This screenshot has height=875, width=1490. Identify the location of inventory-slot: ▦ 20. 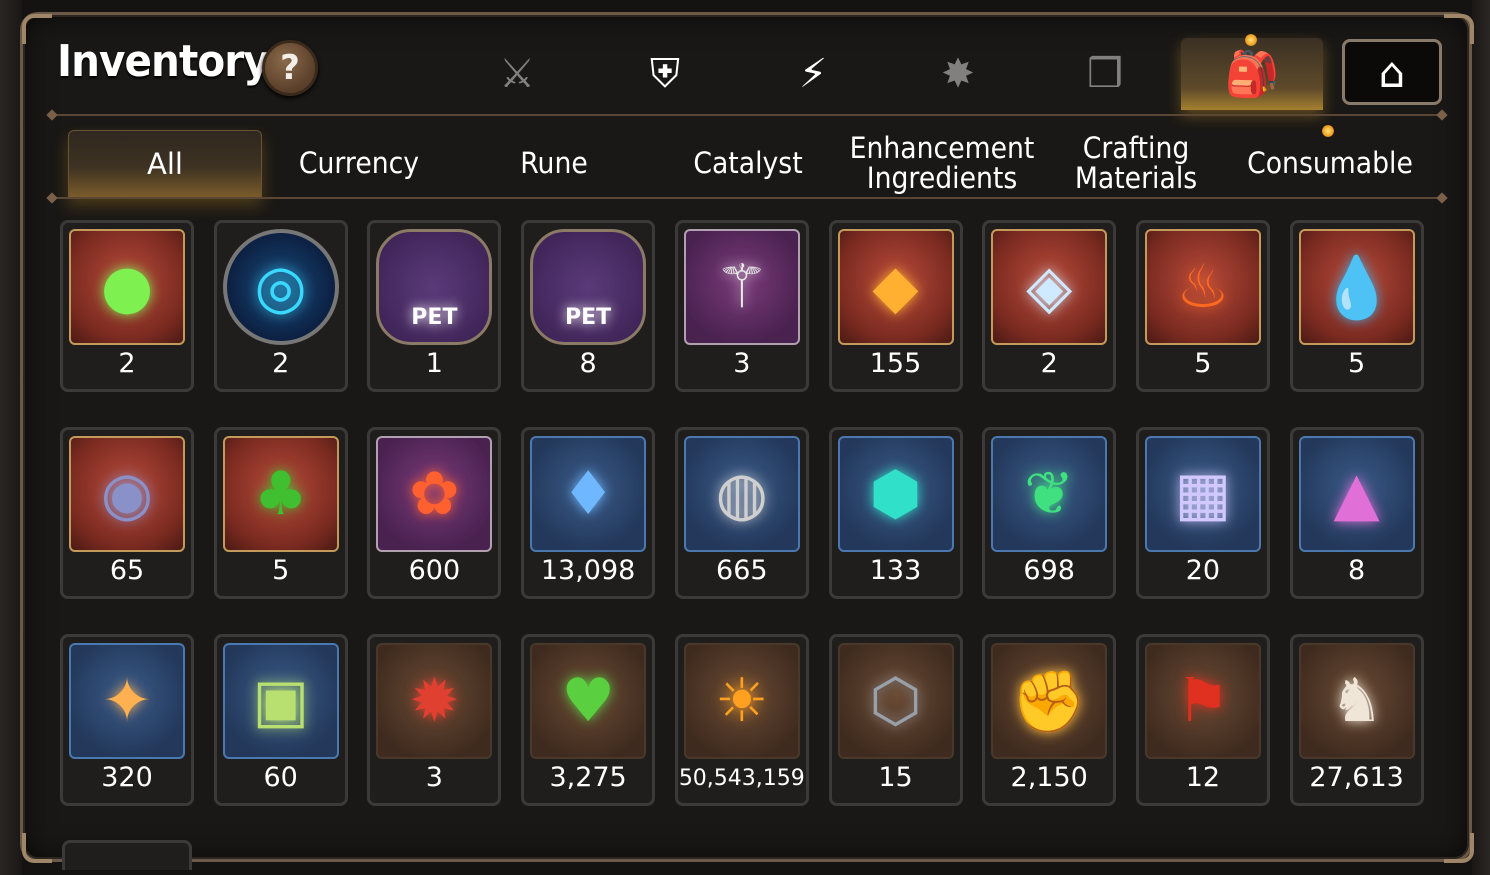
(1202, 513).